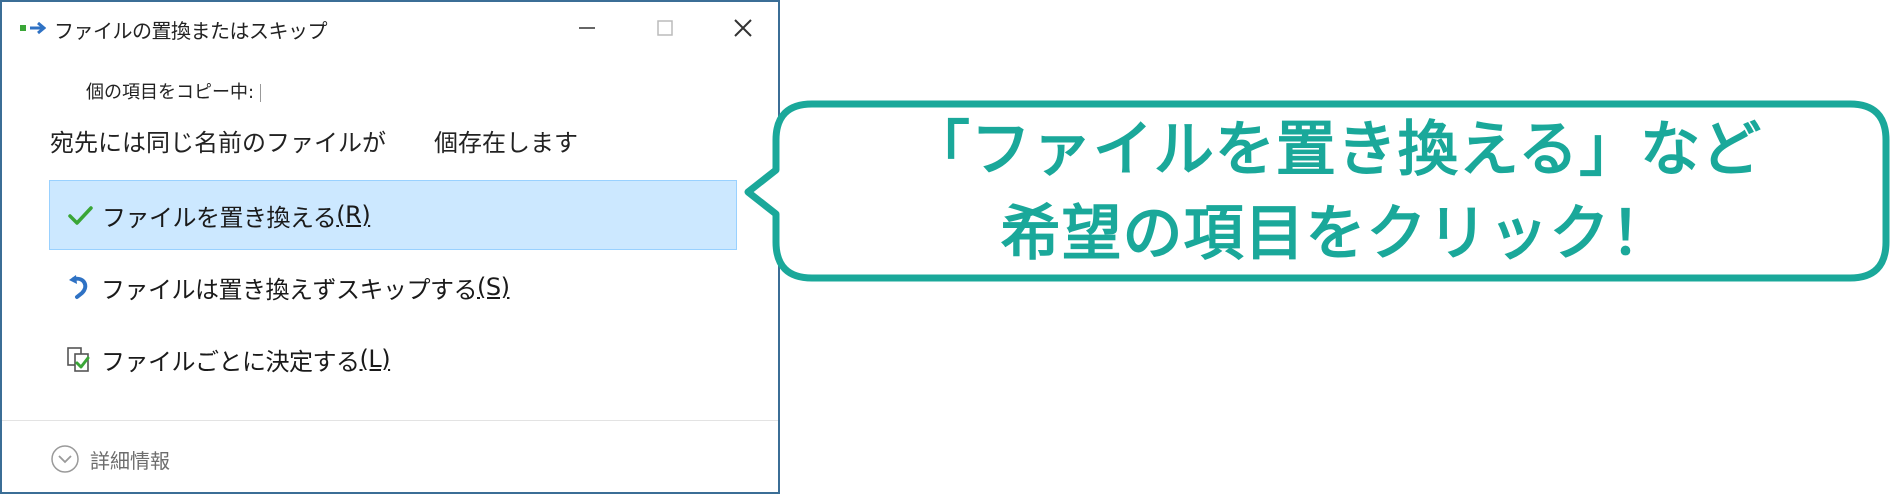 The image size is (1894, 498). I want to click on skip-file-option: ファイルは置き換えずスキップする (S), so click(393, 287).